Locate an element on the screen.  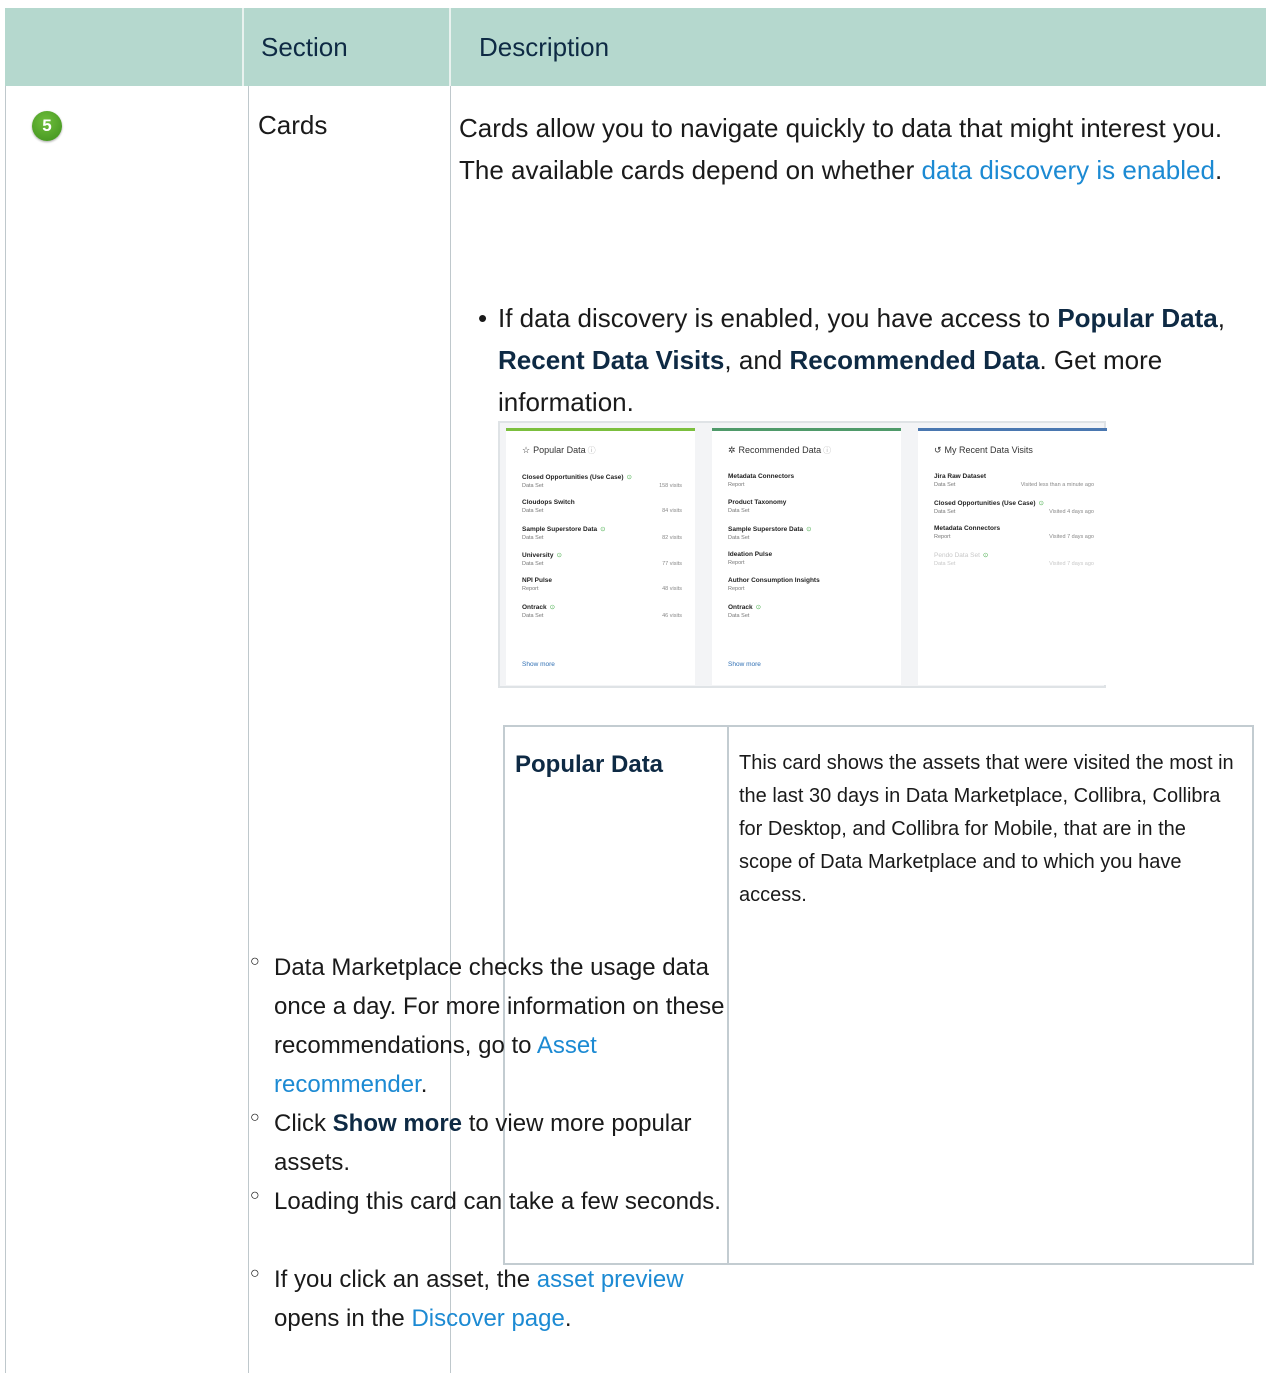
card-list-item: Sample Superstore Data ⊙ Data Set 82 visits is located at coordinates (602, 533).